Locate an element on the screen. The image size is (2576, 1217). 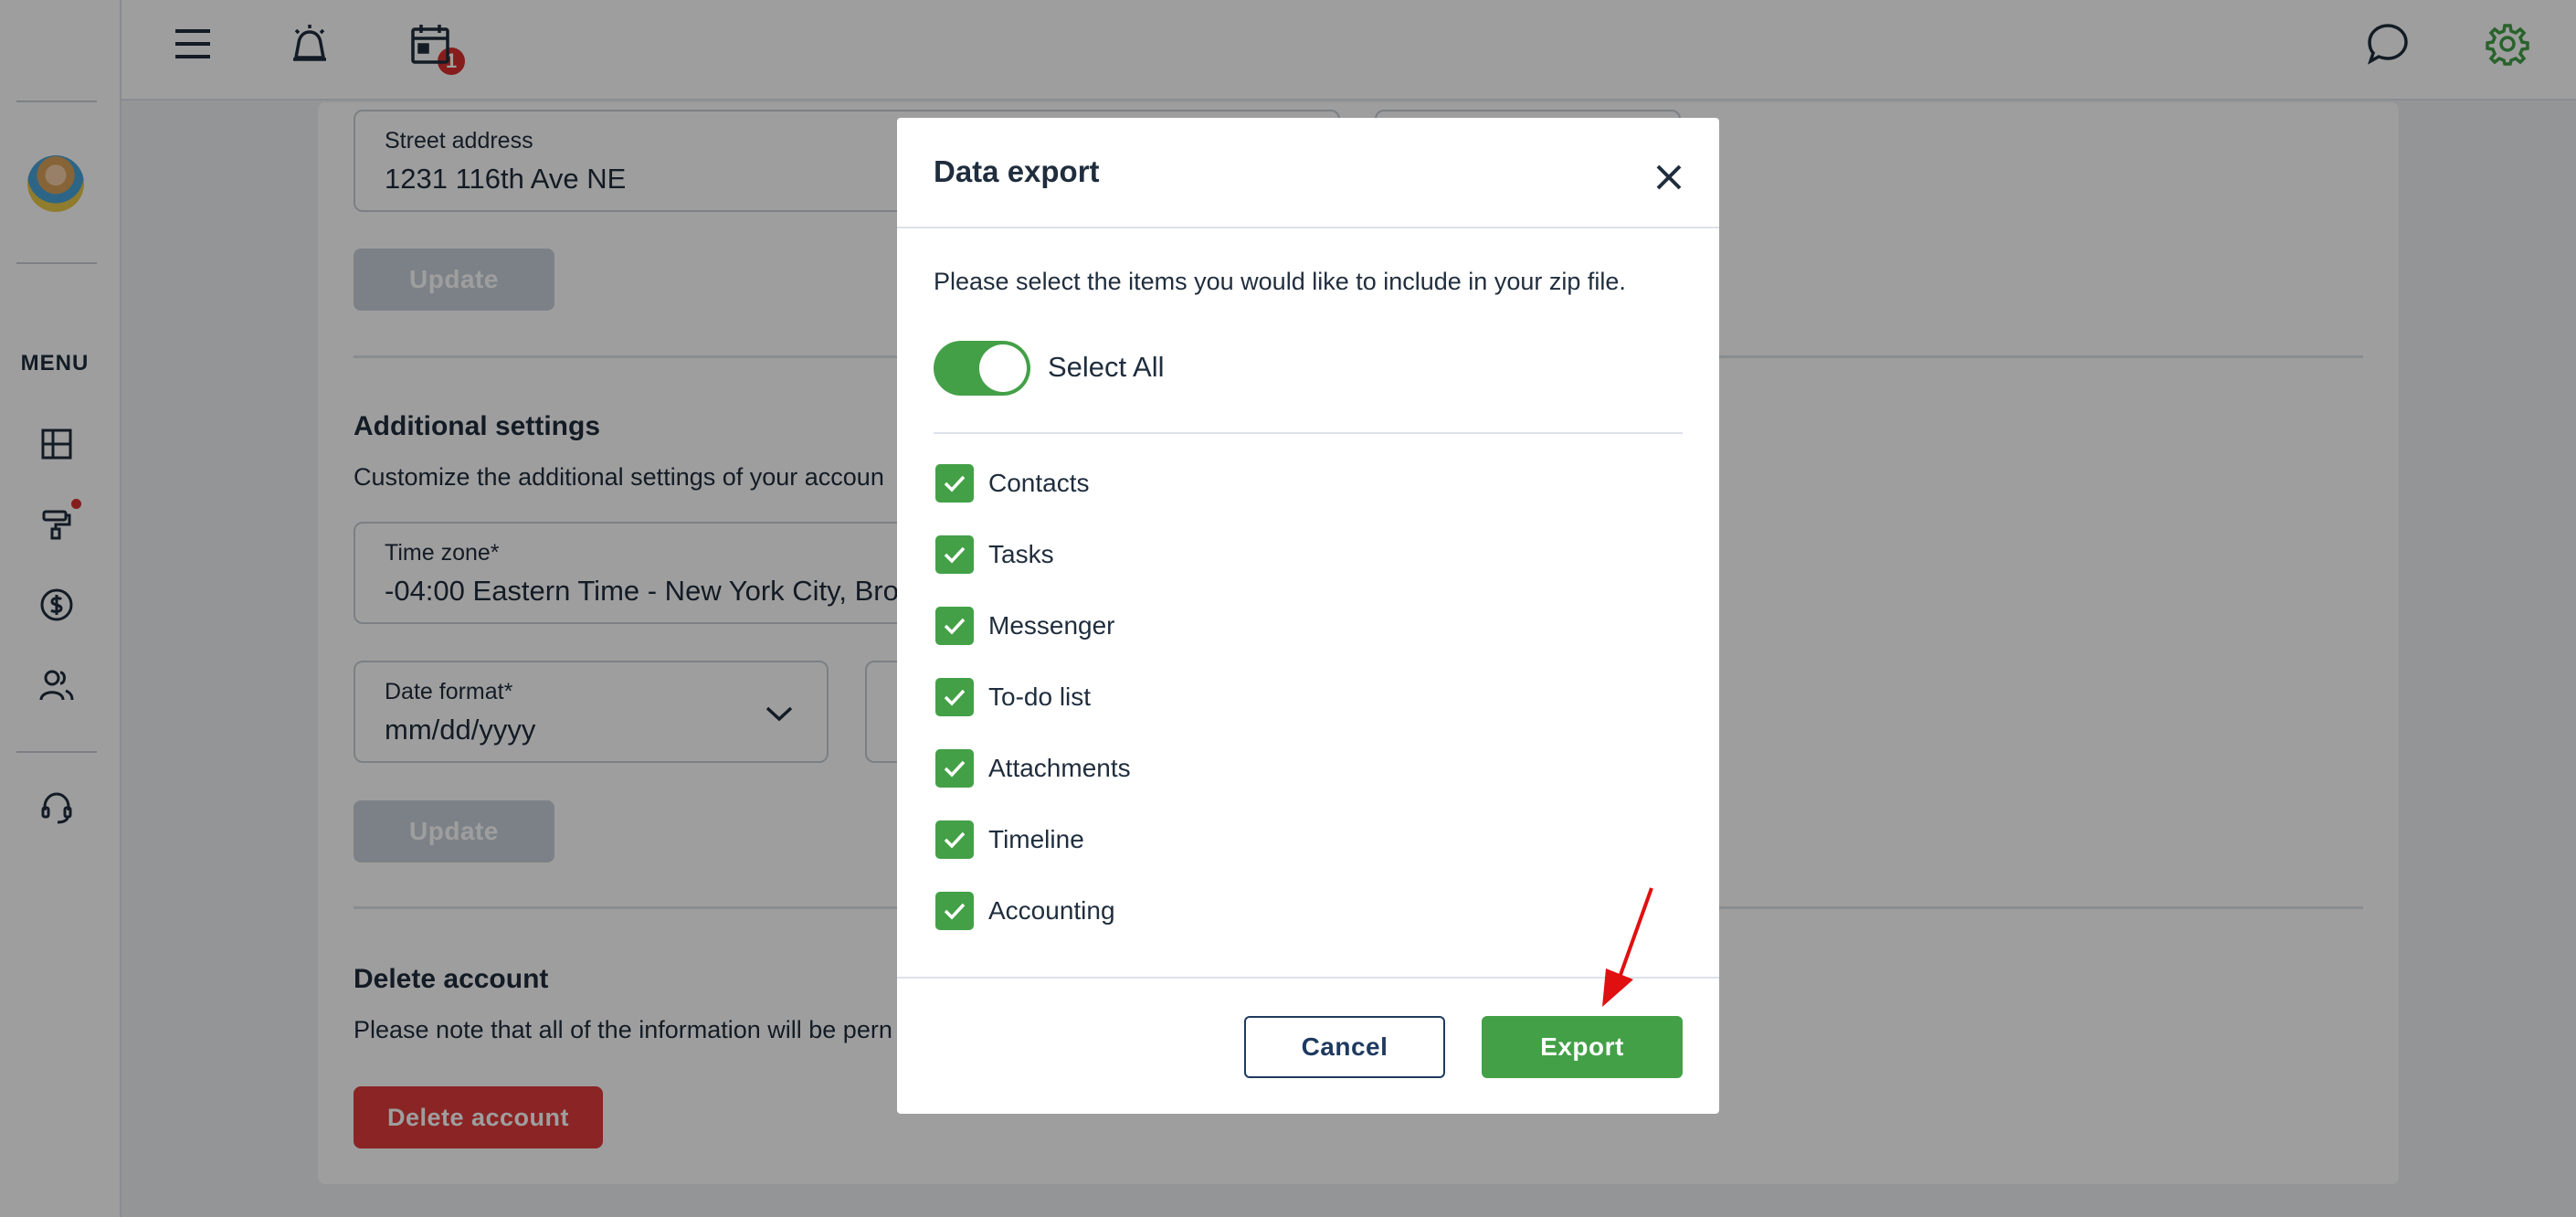
checkbox-label: Messenger is located at coordinates (1051, 625).